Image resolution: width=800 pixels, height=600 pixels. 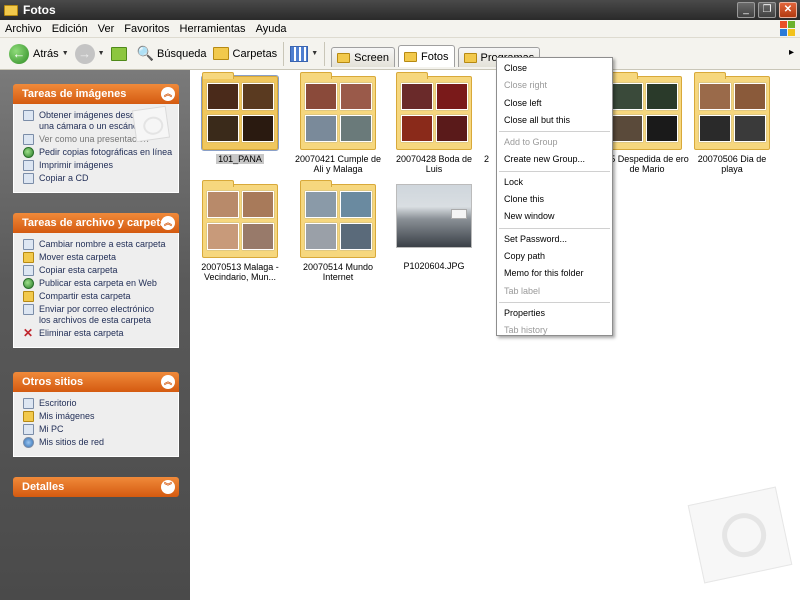 I want to click on folder-item-mundo-internet: 20070514 Mundo Internet, so click(x=338, y=231).